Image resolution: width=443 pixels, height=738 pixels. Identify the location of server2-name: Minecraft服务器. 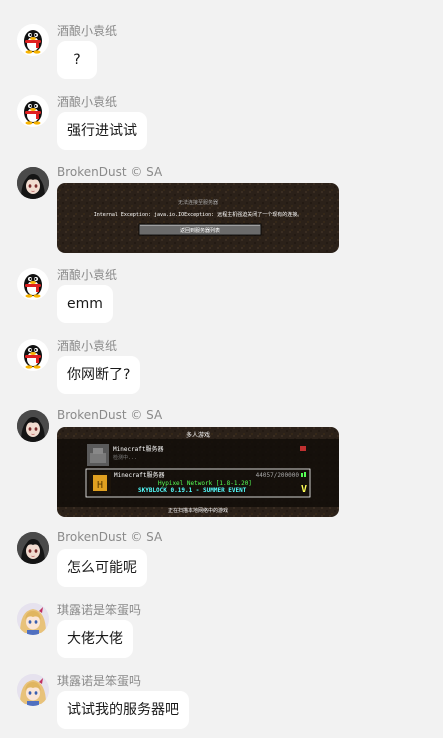
(139, 475).